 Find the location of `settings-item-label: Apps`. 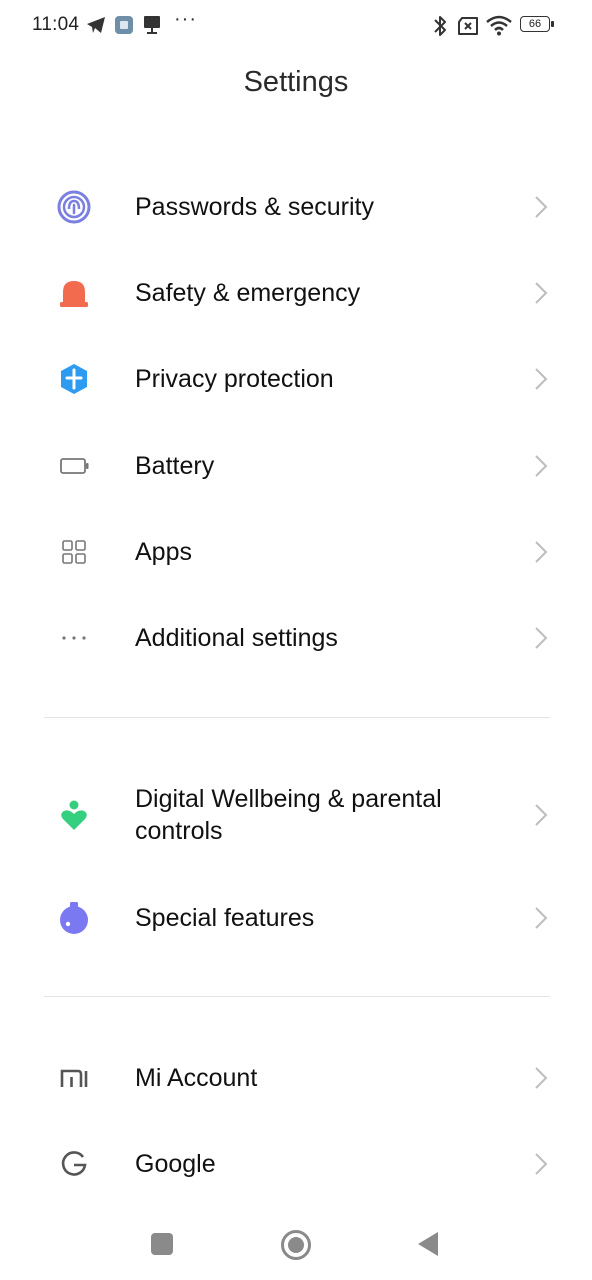

settings-item-label: Apps is located at coordinates (163, 552).